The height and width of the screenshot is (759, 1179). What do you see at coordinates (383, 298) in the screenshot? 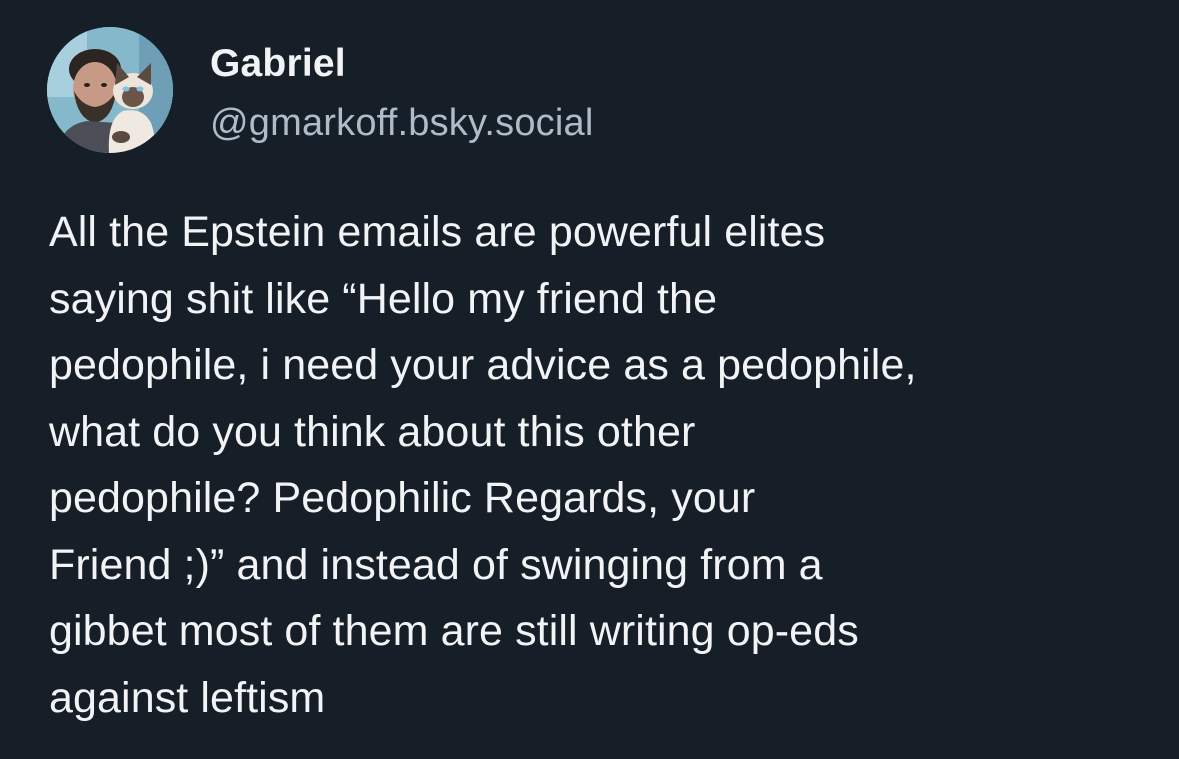
I see `post-text-line: saying shit like “Hello my friend the` at bounding box center [383, 298].